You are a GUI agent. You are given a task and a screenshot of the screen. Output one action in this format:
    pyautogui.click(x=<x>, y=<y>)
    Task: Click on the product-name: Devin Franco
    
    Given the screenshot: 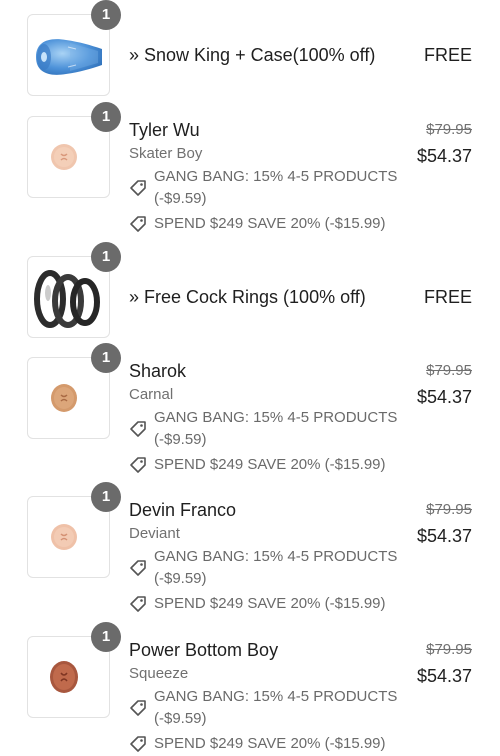 What is the action you would take?
    pyautogui.click(x=182, y=510)
    